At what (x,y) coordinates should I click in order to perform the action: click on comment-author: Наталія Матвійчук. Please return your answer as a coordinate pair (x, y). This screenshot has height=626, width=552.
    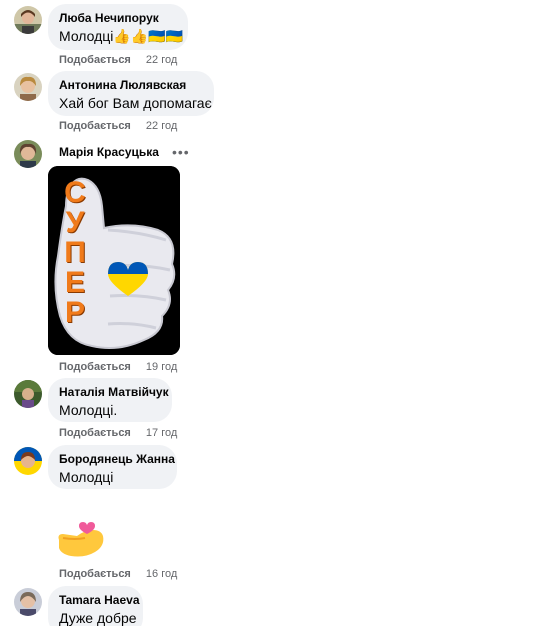
    Looking at the image, I should click on (114, 392).